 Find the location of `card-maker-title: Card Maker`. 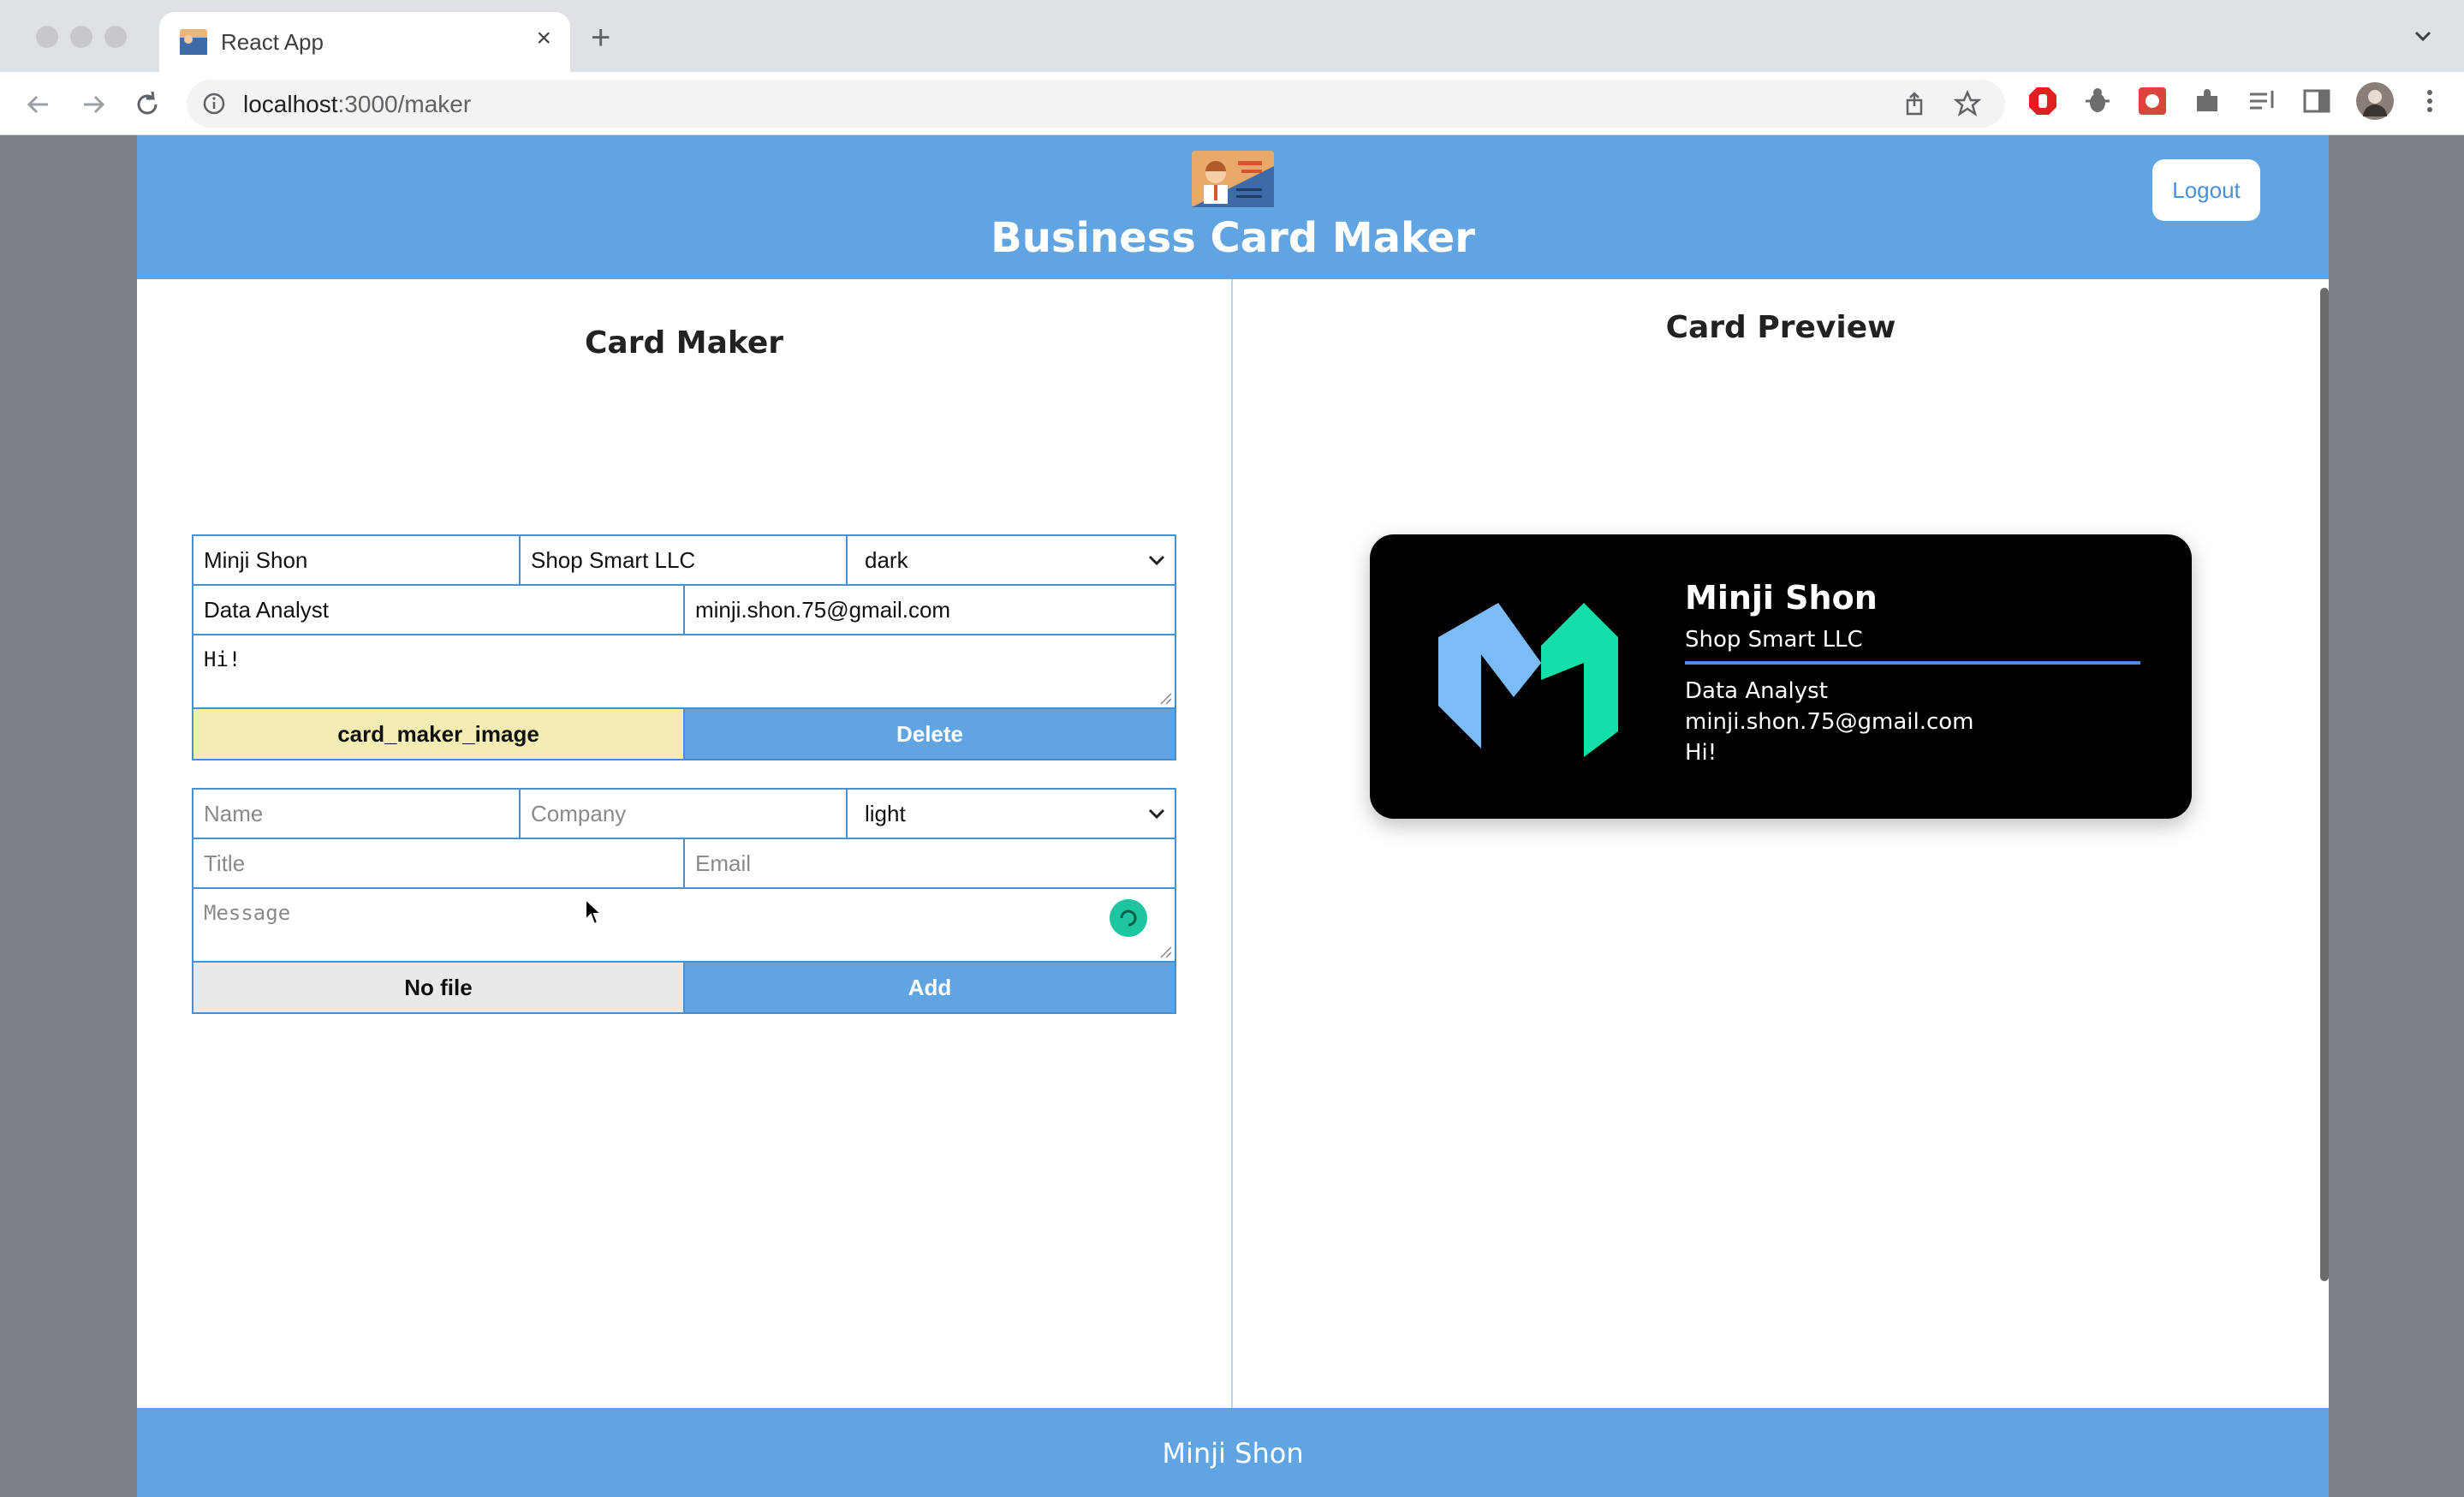

card-maker-title: Card Maker is located at coordinates (684, 343).